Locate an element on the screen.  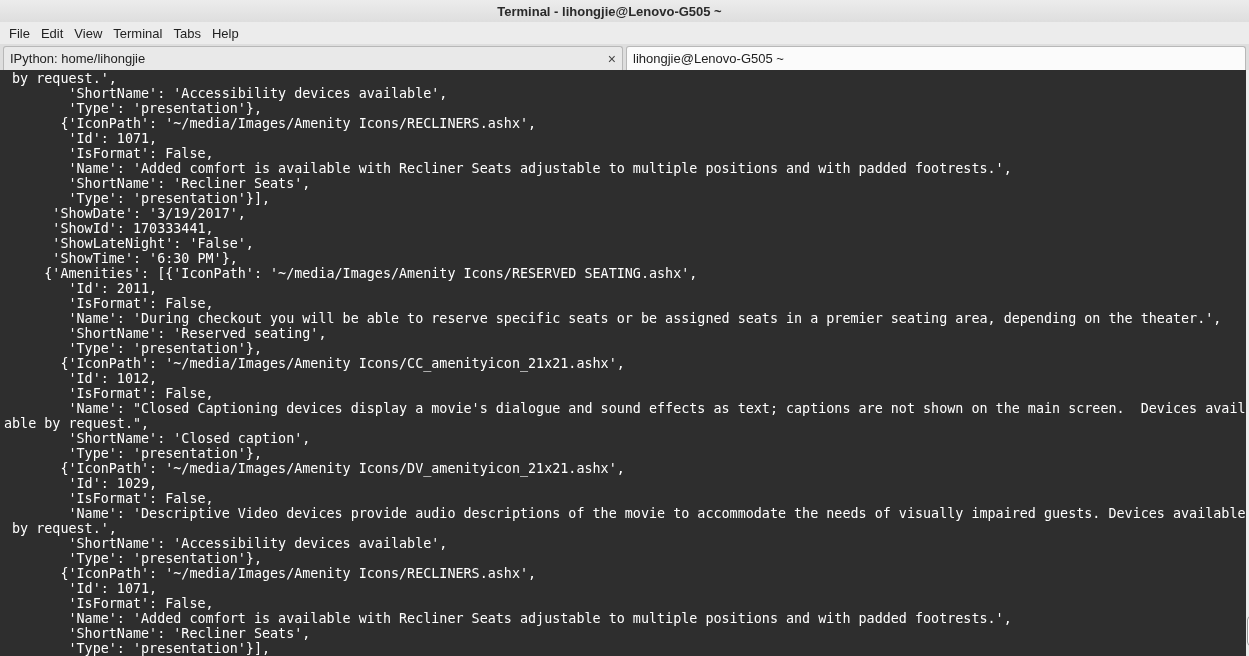
window-title: Terminal - lihongjie@Lenovo-G505 ~ is located at coordinates (609, 11).